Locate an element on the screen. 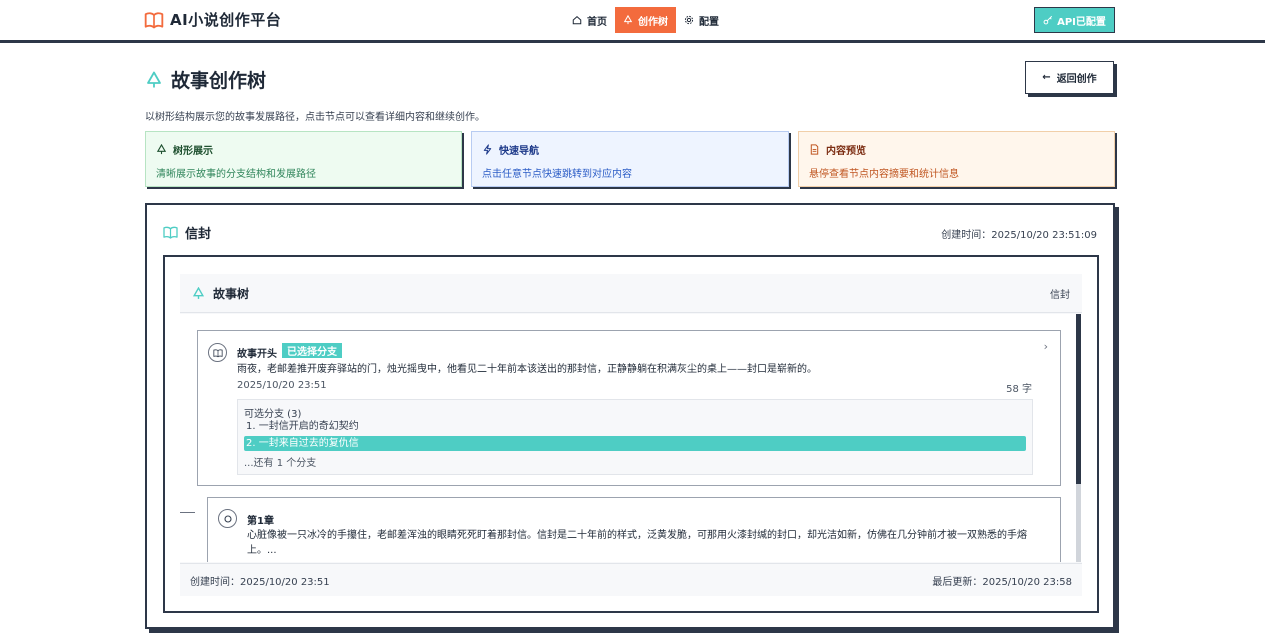 The width and height of the screenshot is (1265, 639). story-created-time: 创建时间：2025/10/20 23:51:09 is located at coordinates (1019, 235).